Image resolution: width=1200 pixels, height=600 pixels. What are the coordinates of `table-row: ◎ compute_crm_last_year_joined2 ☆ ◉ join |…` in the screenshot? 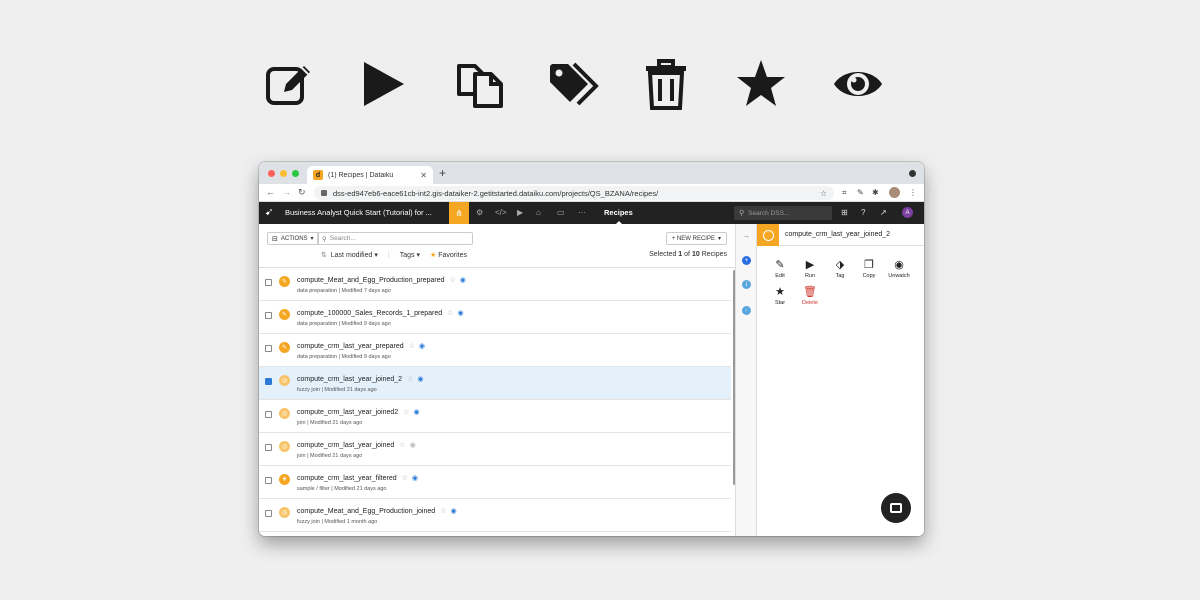 It's located at (495, 416).